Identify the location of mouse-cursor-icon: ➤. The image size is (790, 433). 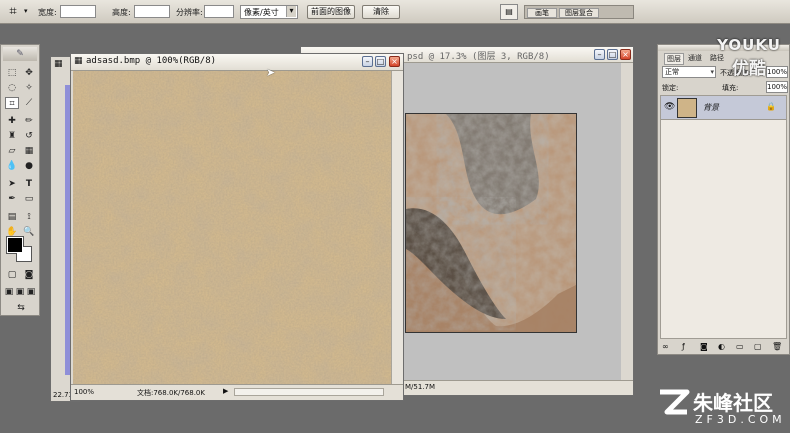
(271, 72).